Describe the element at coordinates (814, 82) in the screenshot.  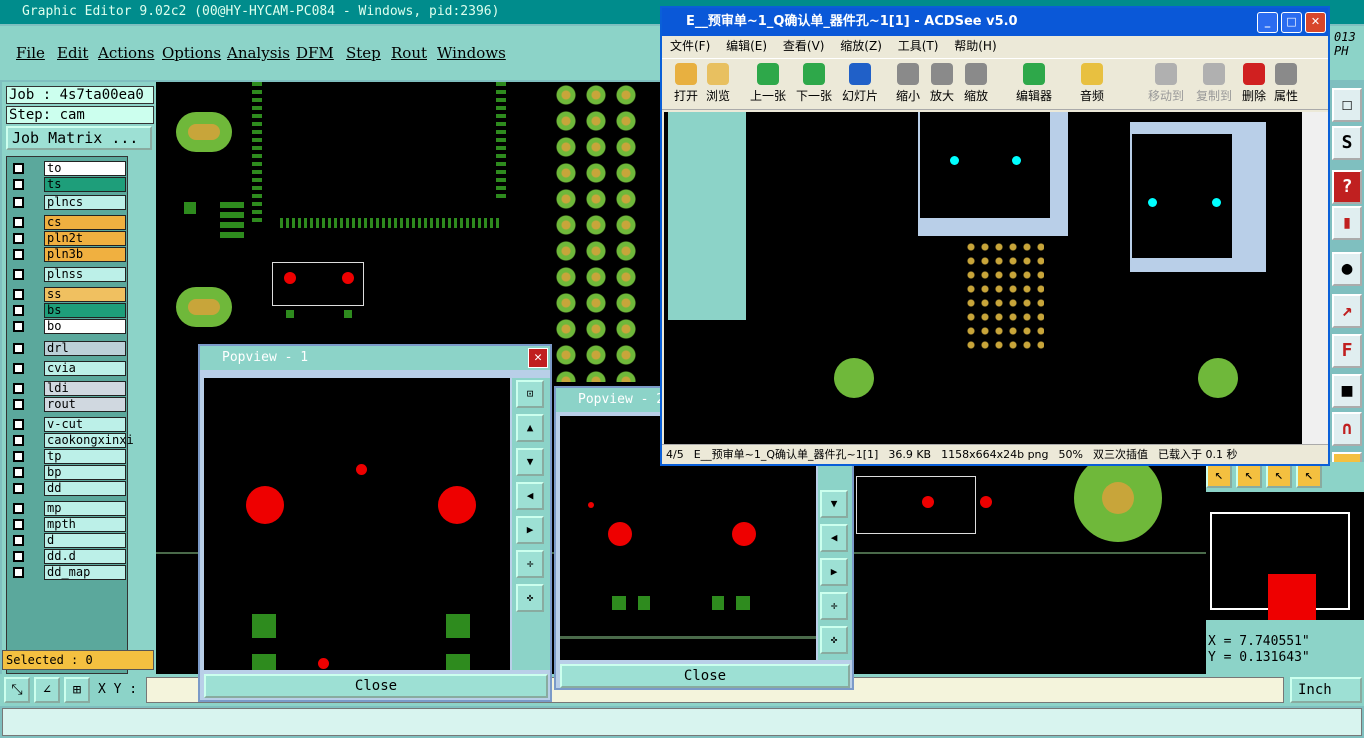
I see `acd-tool-button: 下一张` at that location.